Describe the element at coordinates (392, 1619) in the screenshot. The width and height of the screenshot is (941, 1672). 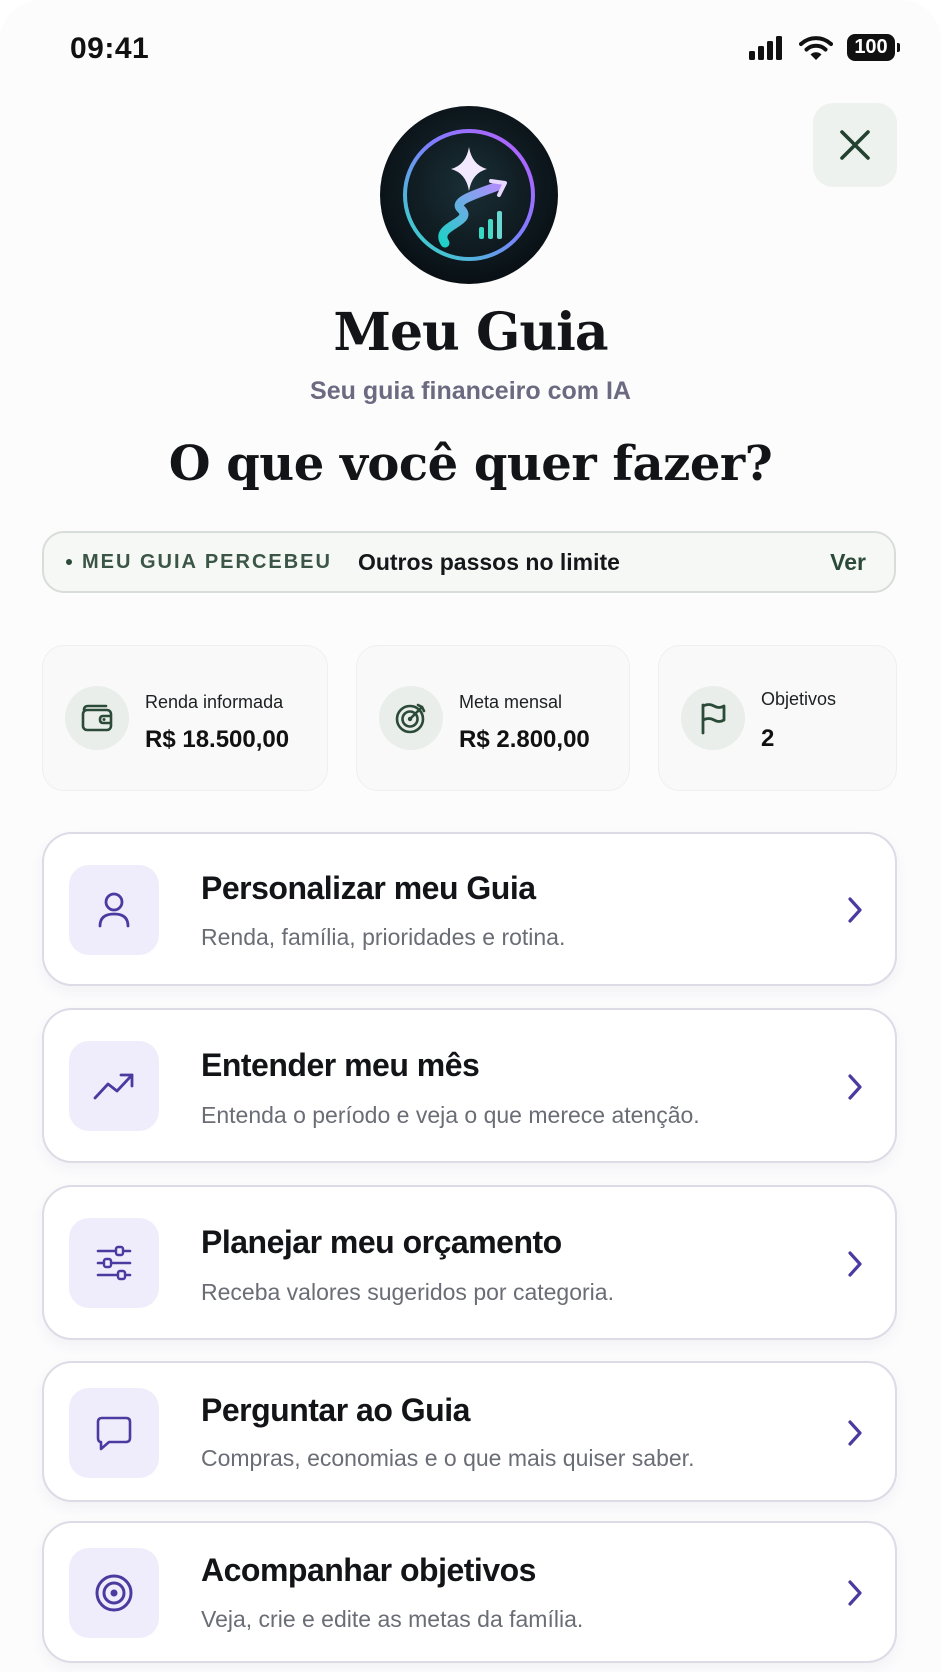
I see `action-description: Veja, crie e edite as metas da família.` at that location.